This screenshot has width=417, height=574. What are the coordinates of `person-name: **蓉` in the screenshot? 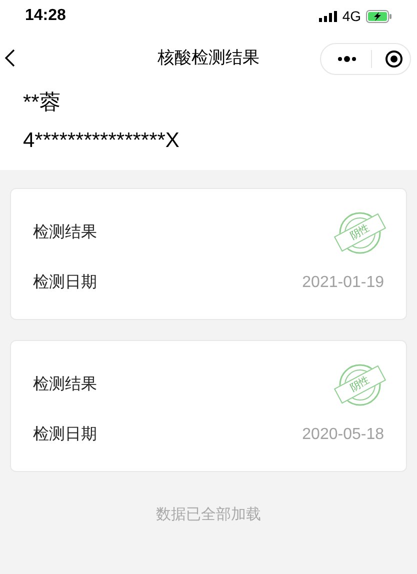 It's located at (42, 103).